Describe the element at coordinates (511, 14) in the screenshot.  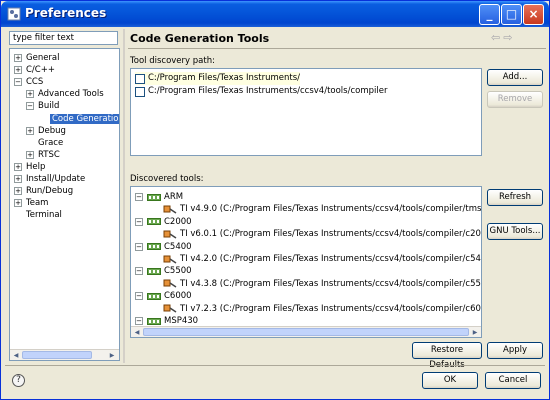
I see `maximize-button: □` at that location.